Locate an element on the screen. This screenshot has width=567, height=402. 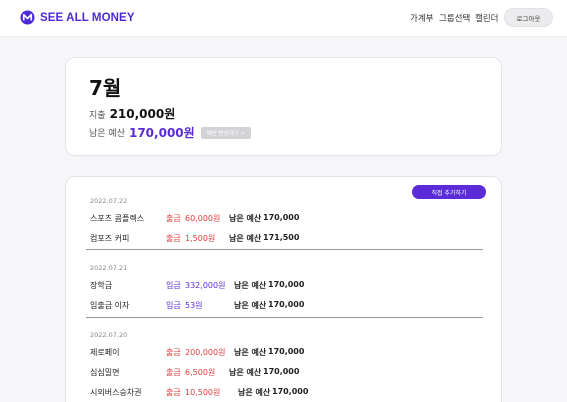
transaction-name: 장학금 is located at coordinates (101, 285).